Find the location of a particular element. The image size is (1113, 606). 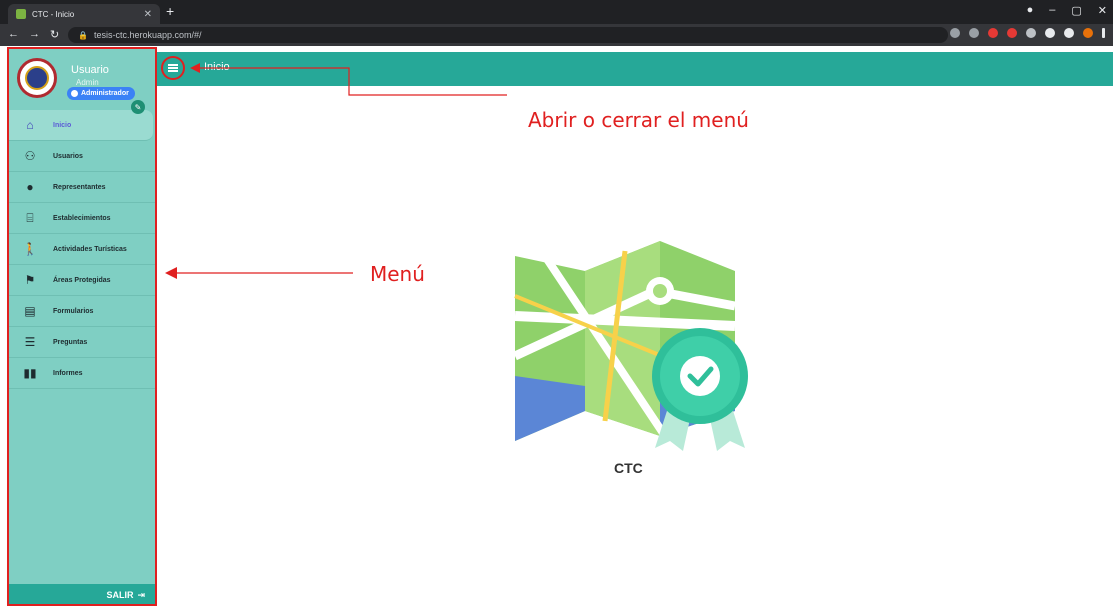

nav-buttons: ← → ↻ is located at coordinates (33, 34).